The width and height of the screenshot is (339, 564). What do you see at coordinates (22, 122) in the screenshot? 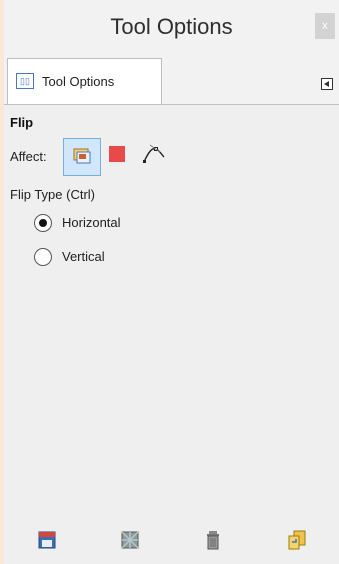
I see `section-title: Flip` at bounding box center [22, 122].